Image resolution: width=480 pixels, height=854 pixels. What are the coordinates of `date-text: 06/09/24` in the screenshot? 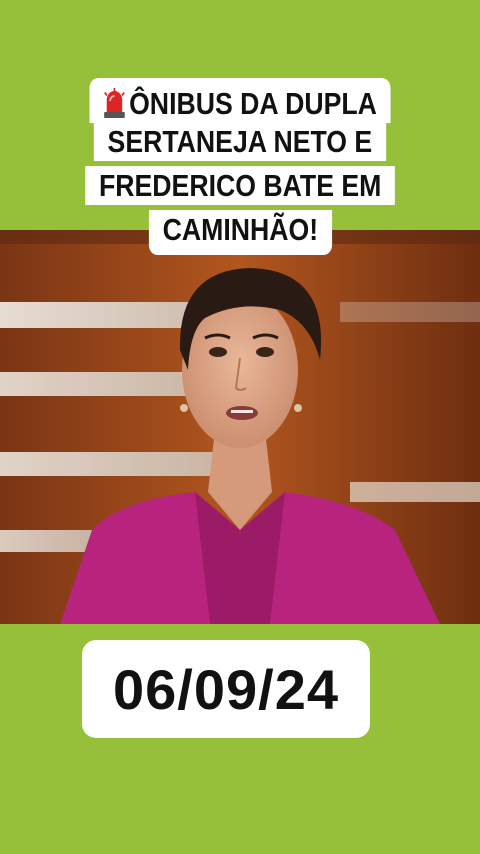 It's located at (226, 689).